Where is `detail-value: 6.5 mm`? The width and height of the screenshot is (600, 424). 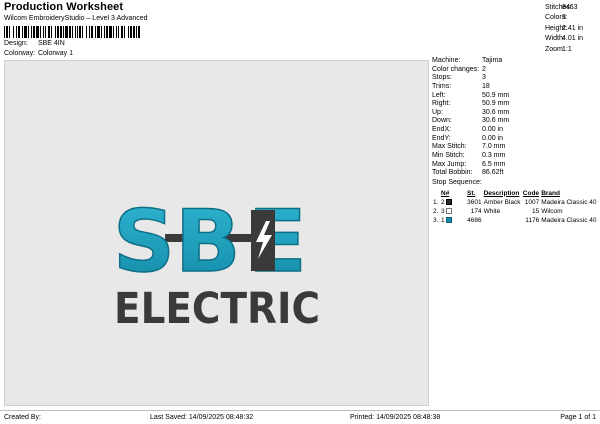
detail-value: 6.5 mm is located at coordinates (494, 164).